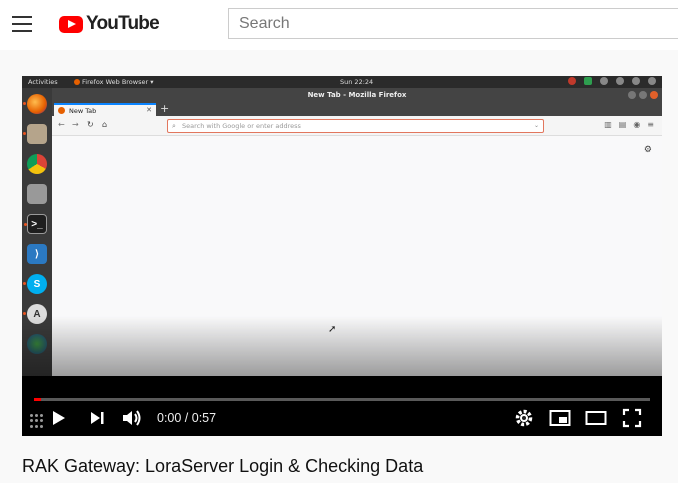 The width and height of the screenshot is (678, 483). What do you see at coordinates (654, 95) in the screenshot?
I see `close-icon` at bounding box center [654, 95].